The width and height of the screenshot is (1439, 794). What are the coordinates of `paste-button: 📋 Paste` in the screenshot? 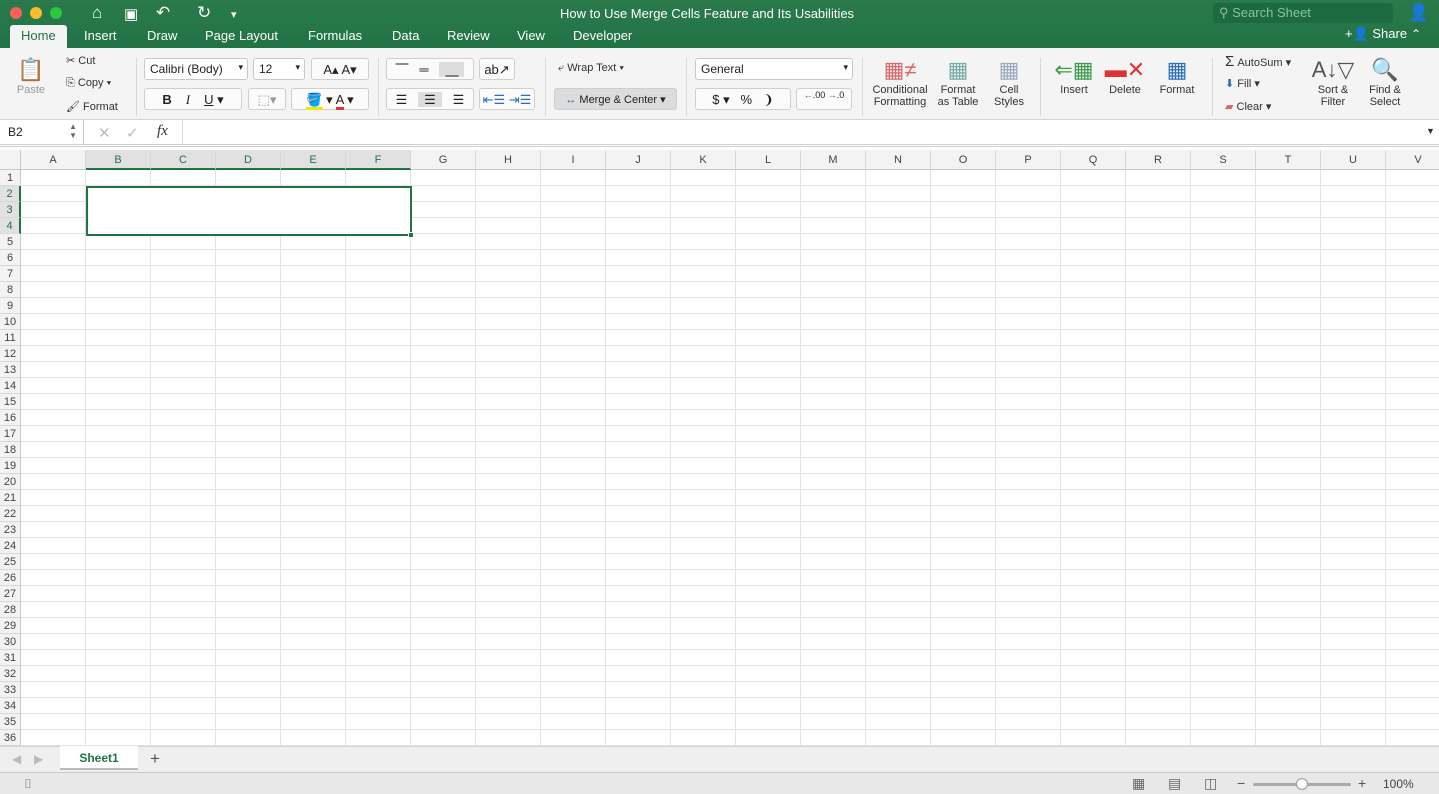 It's located at (31, 76).